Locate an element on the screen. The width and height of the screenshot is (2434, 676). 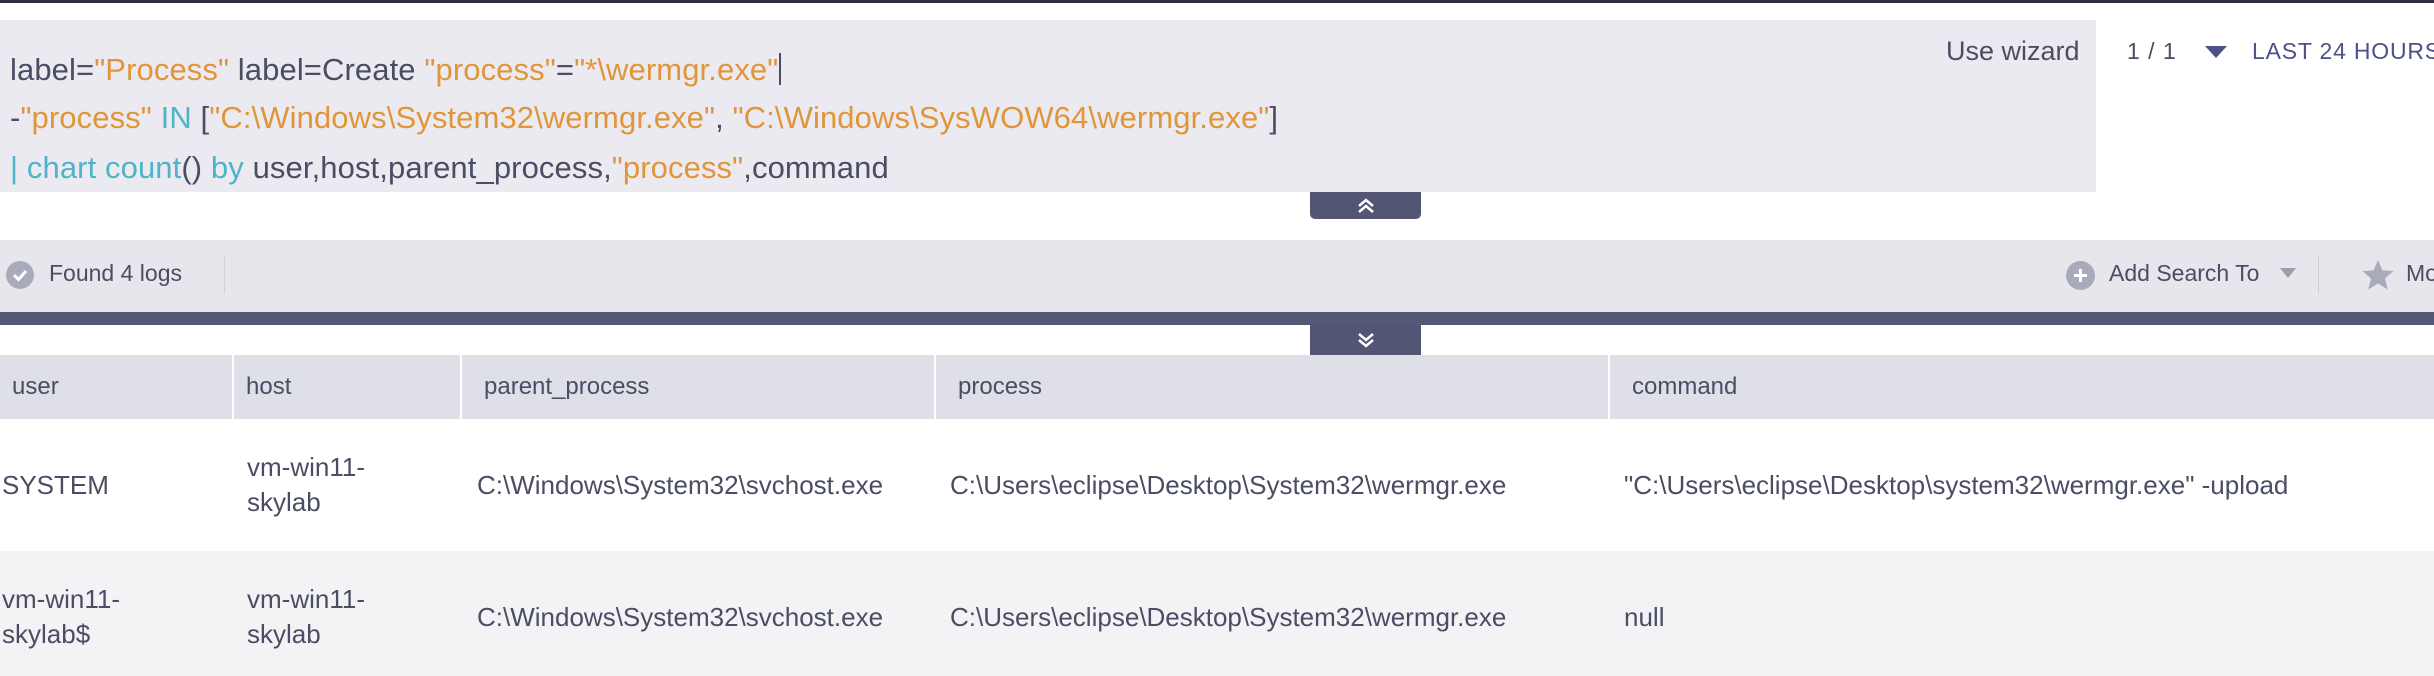
cell-user: vm-win11-skylab$ is located at coordinates (61, 616).